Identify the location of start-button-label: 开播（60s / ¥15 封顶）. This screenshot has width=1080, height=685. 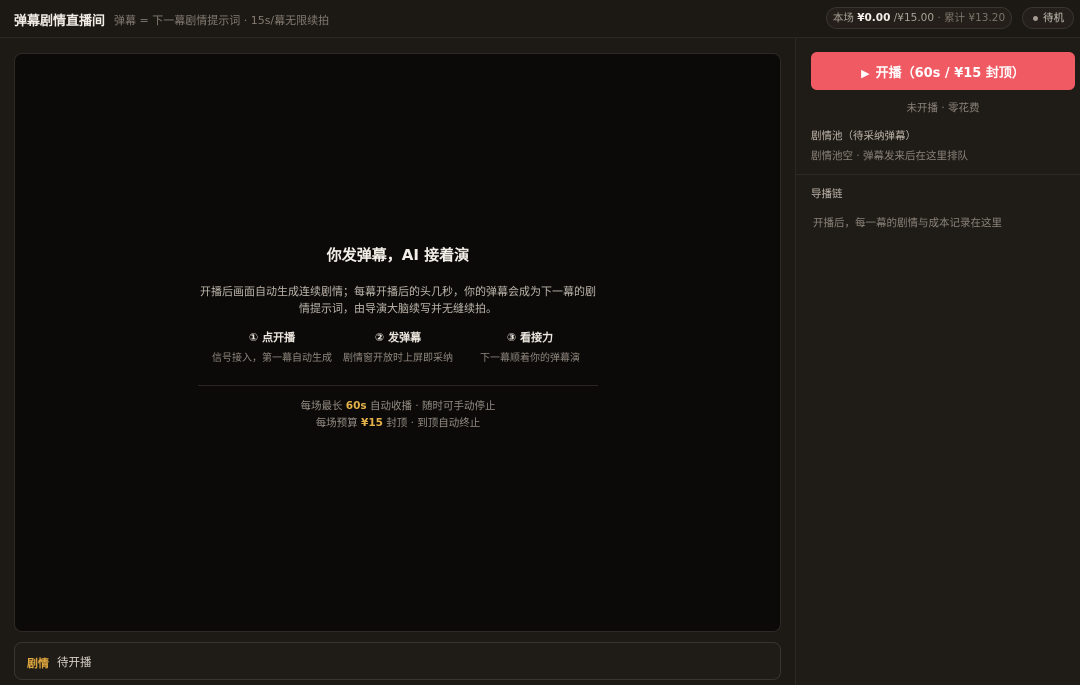
(950, 73).